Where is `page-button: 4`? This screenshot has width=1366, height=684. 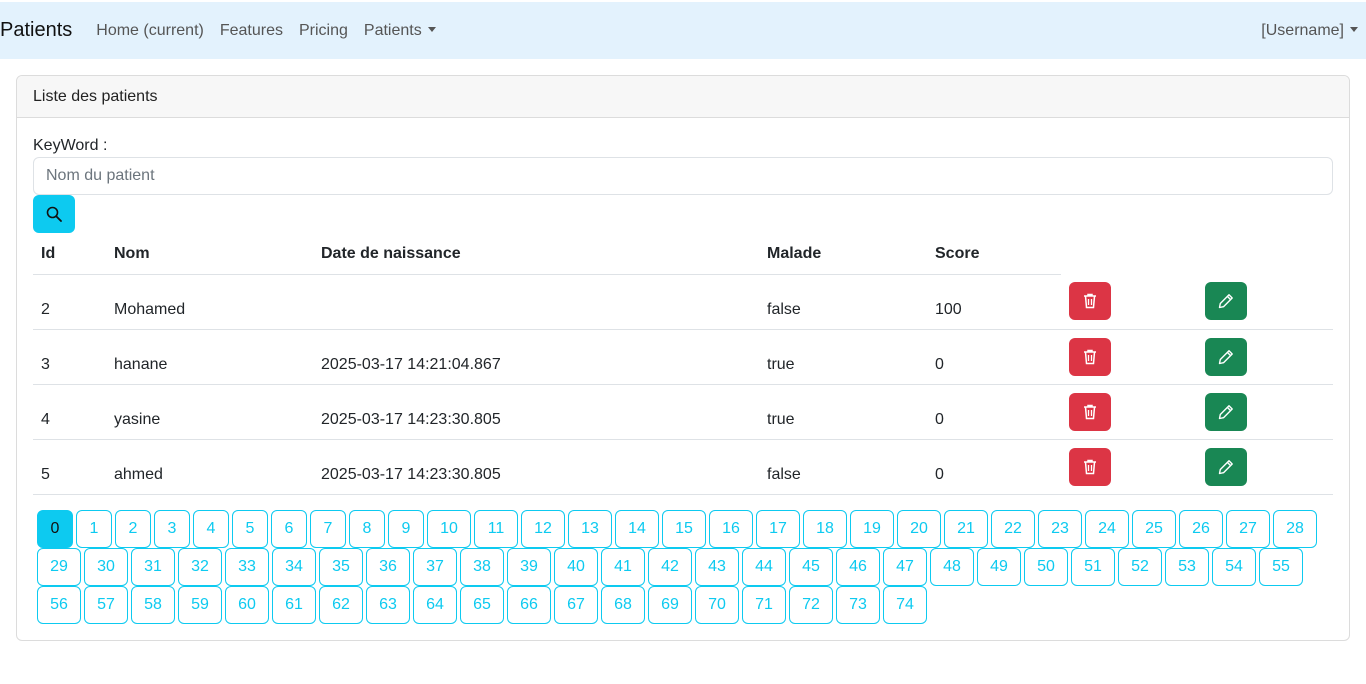 page-button: 4 is located at coordinates (211, 529).